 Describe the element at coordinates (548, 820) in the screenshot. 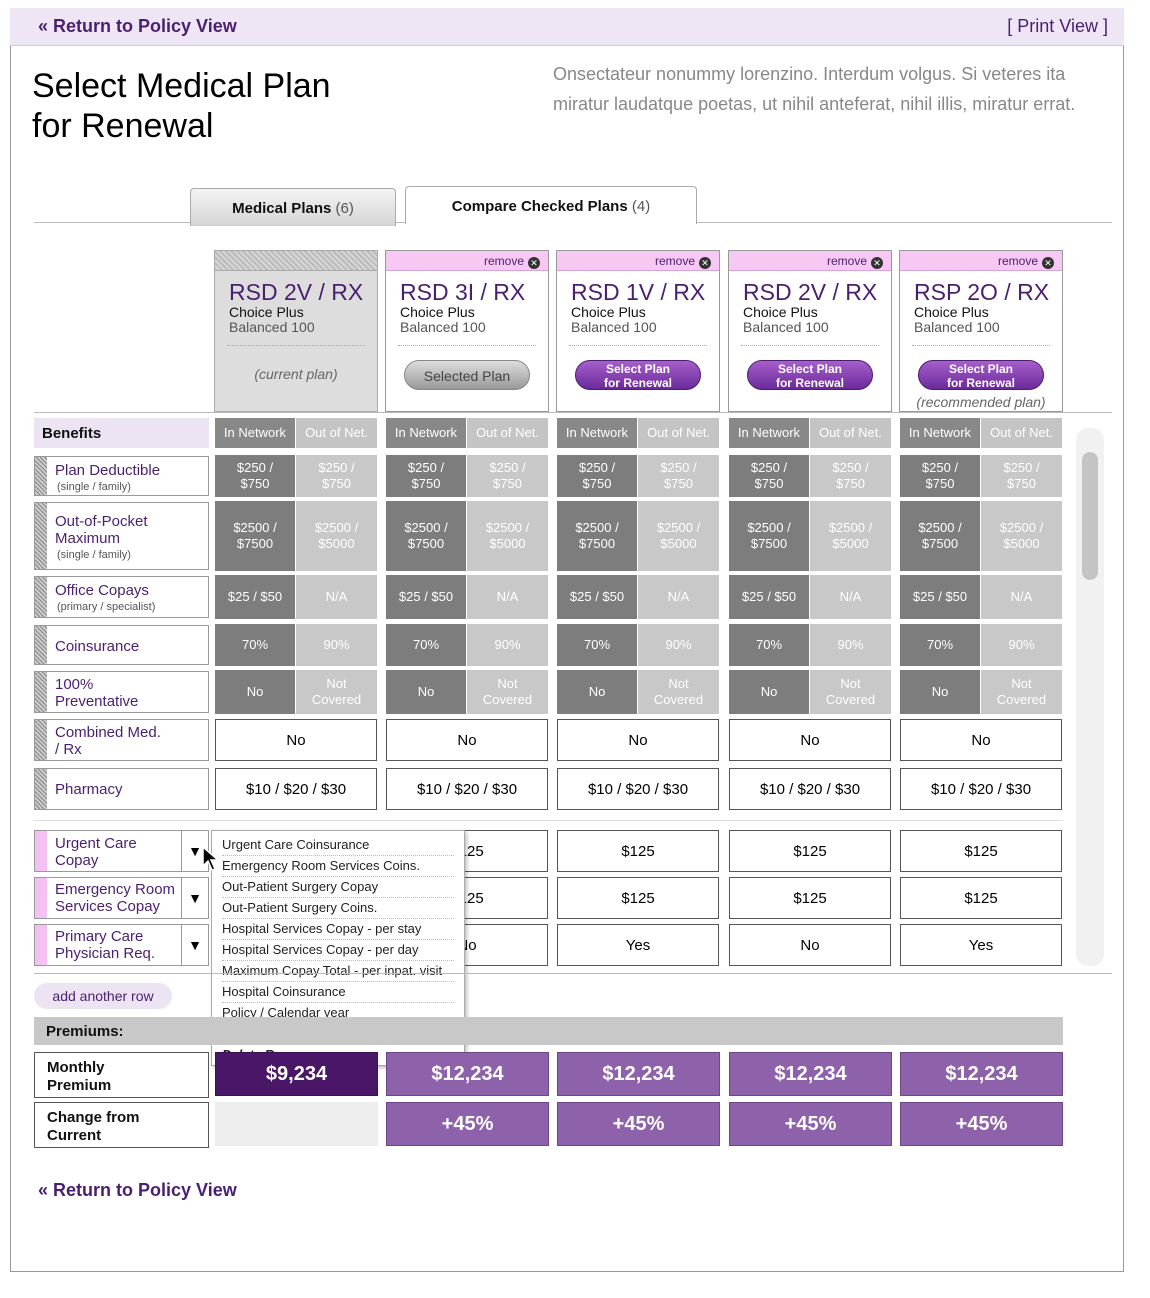

I see `custom-rows-divider` at that location.